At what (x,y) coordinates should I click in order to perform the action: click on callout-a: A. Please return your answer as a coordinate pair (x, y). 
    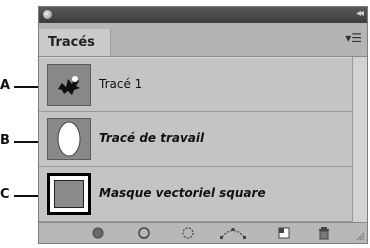
    Looking at the image, I should click on (5, 85).